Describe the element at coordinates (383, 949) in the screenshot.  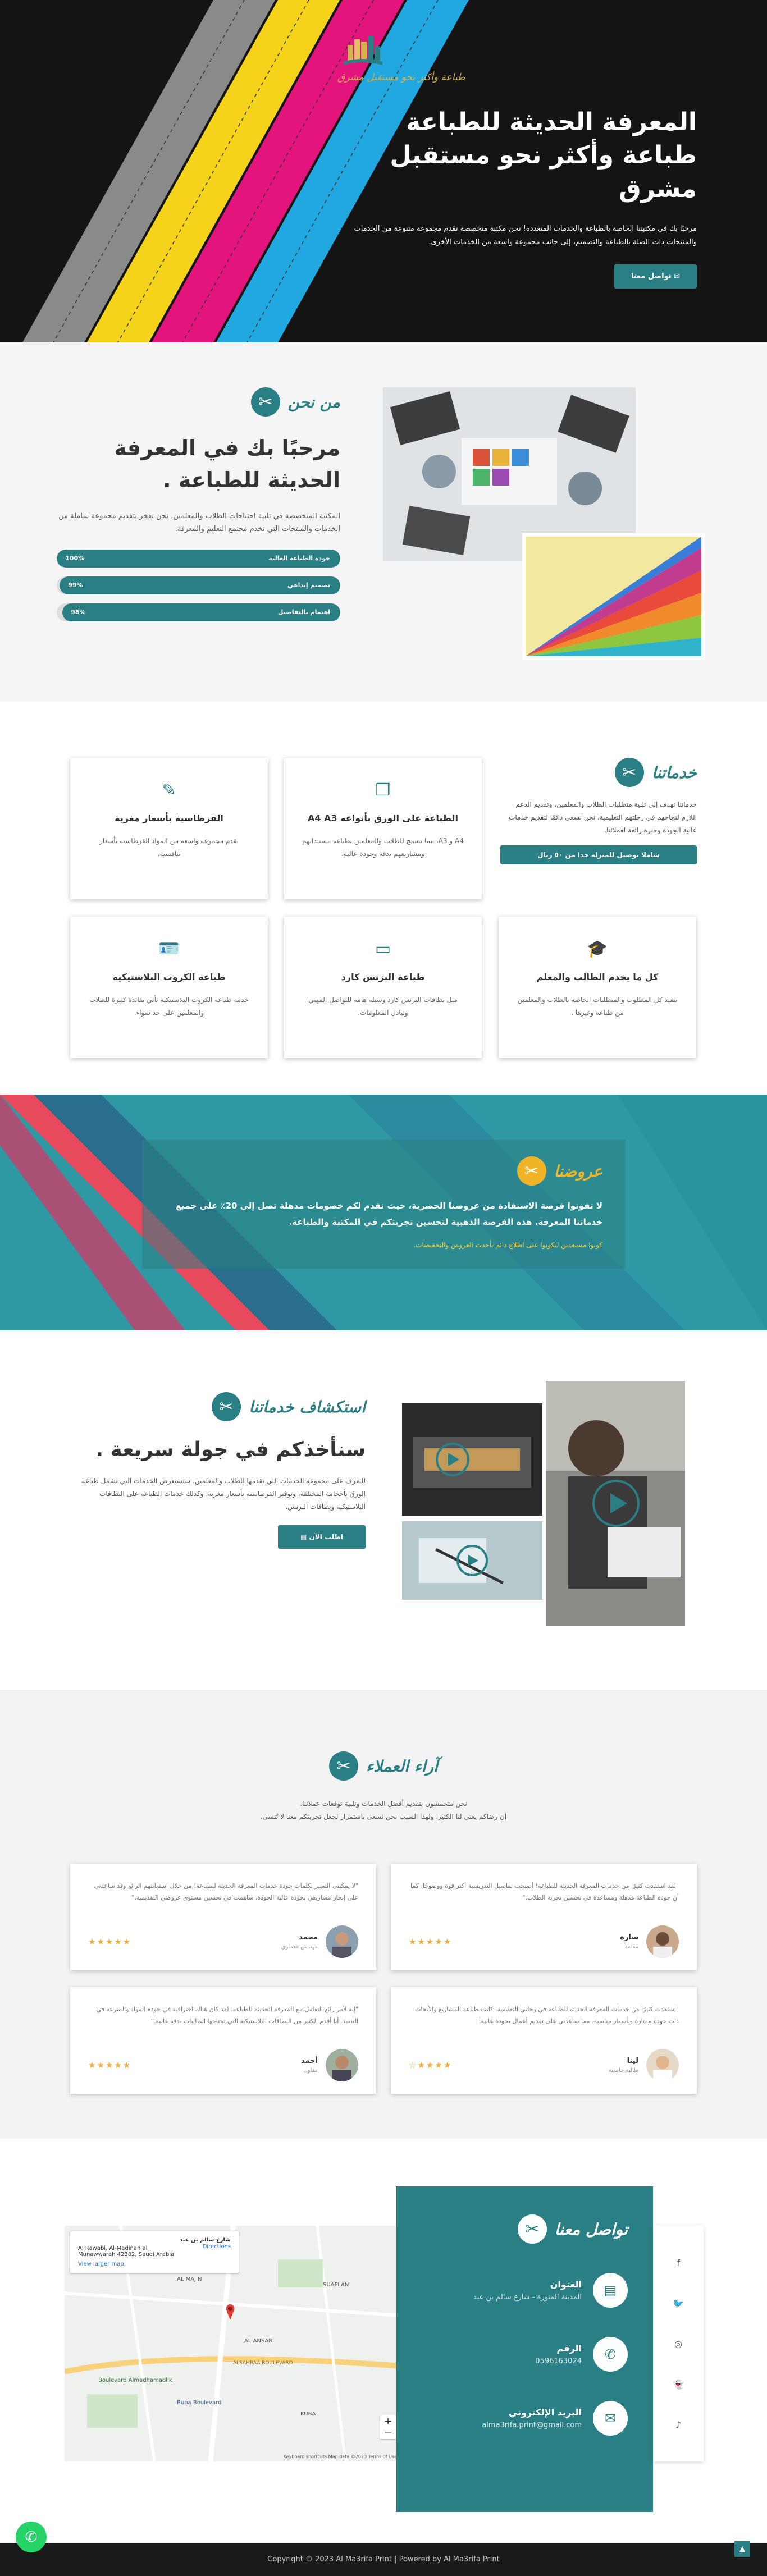
I see `credit-card-icon: ▭` at that location.